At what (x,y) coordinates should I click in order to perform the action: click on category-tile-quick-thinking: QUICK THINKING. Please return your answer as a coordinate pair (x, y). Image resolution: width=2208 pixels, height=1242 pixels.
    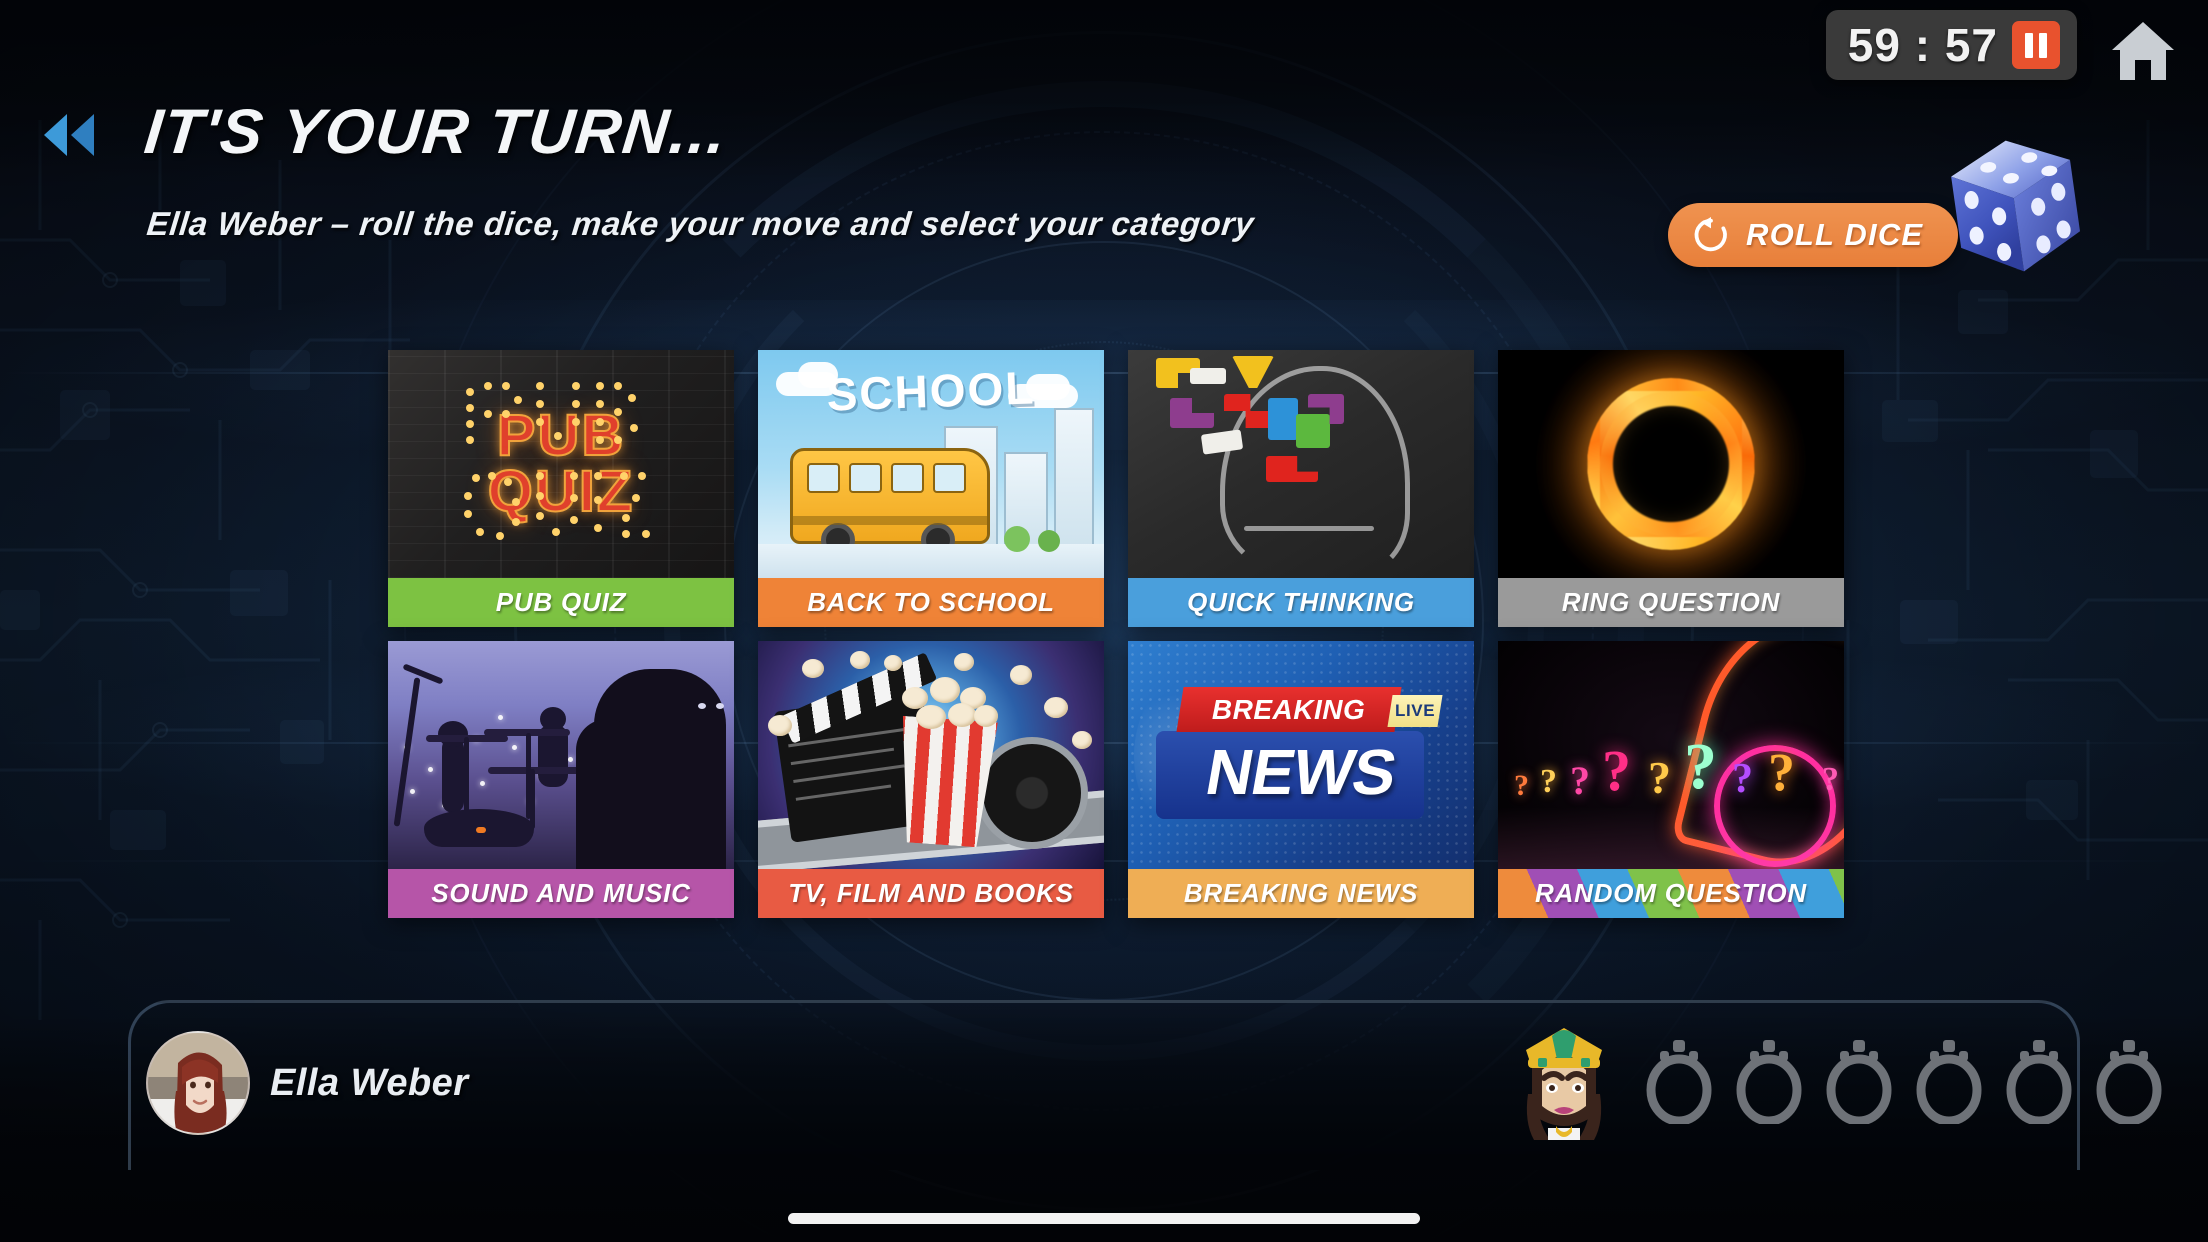
    Looking at the image, I should click on (1301, 488).